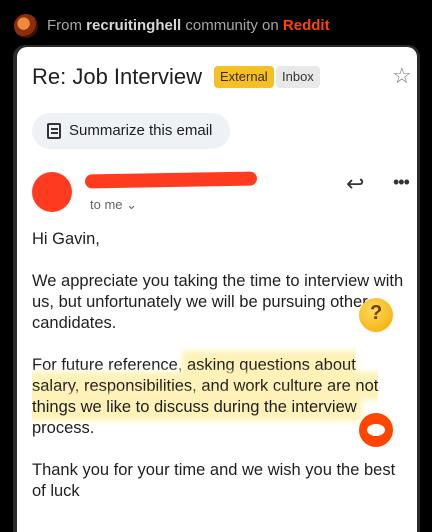 Image resolution: width=432 pixels, height=532 pixels. Describe the element at coordinates (244, 77) in the screenshot. I see `label-external: External` at that location.